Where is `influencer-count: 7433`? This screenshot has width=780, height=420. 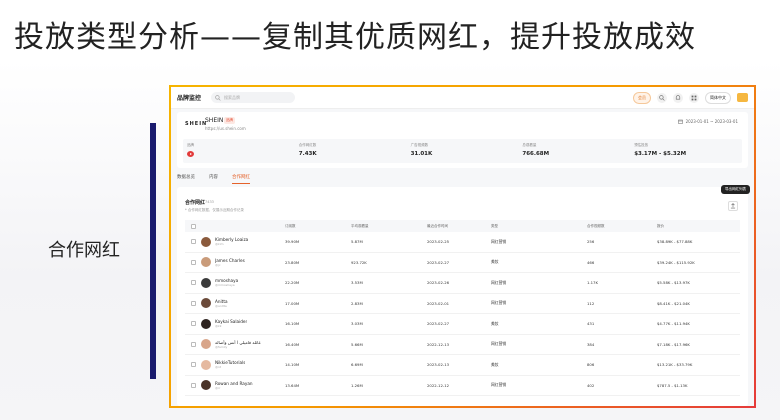
influencer-count: 7433 is located at coordinates (209, 202).